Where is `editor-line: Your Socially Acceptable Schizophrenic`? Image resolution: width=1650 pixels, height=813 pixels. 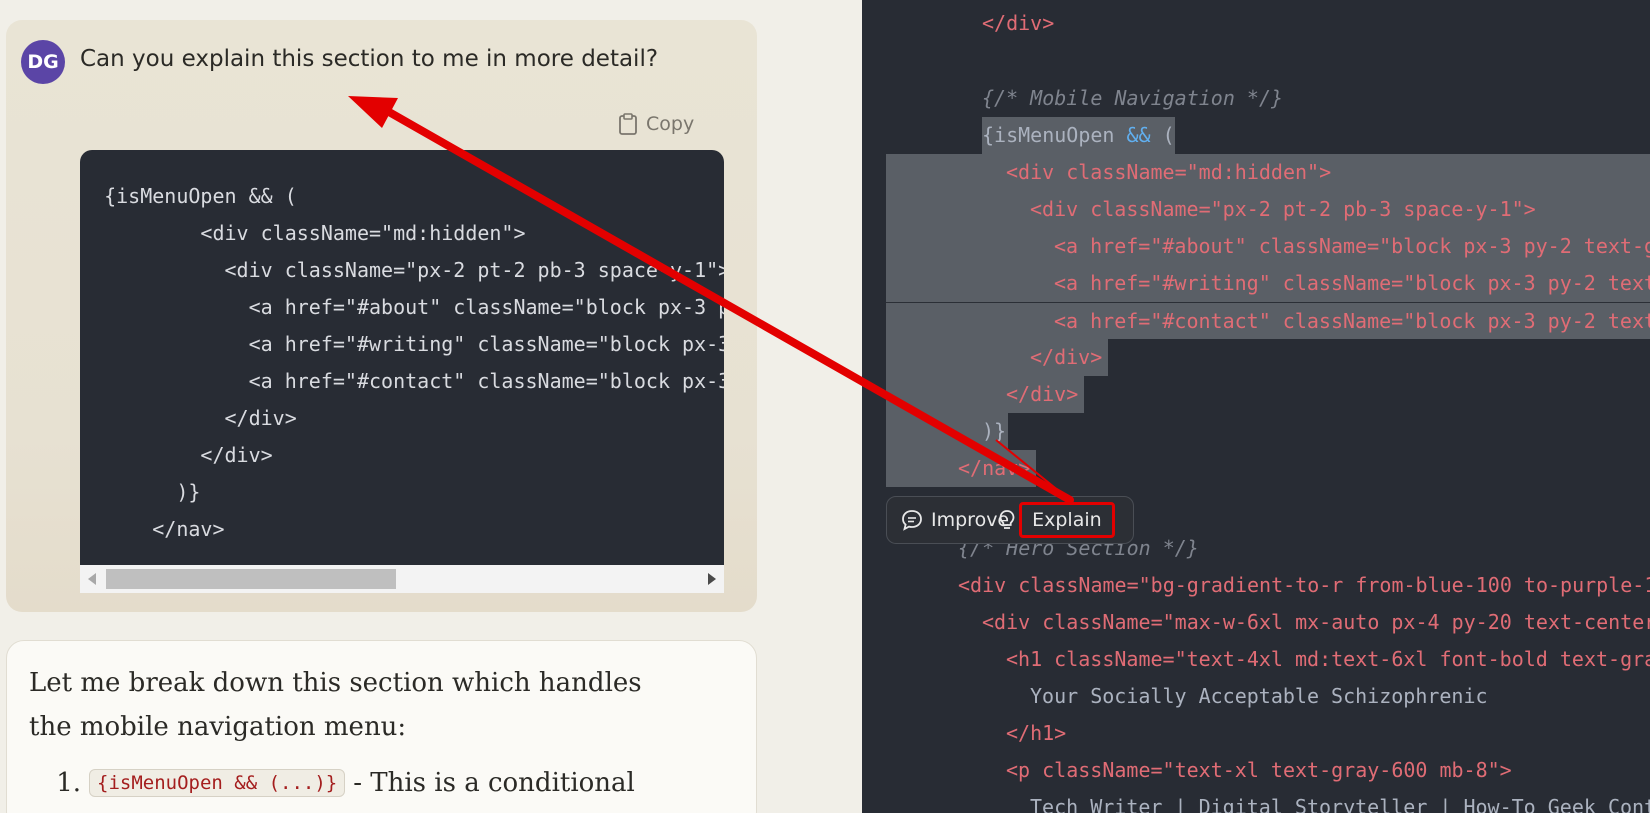 editor-line: Your Socially Acceptable Schizophrenic is located at coordinates (1259, 696).